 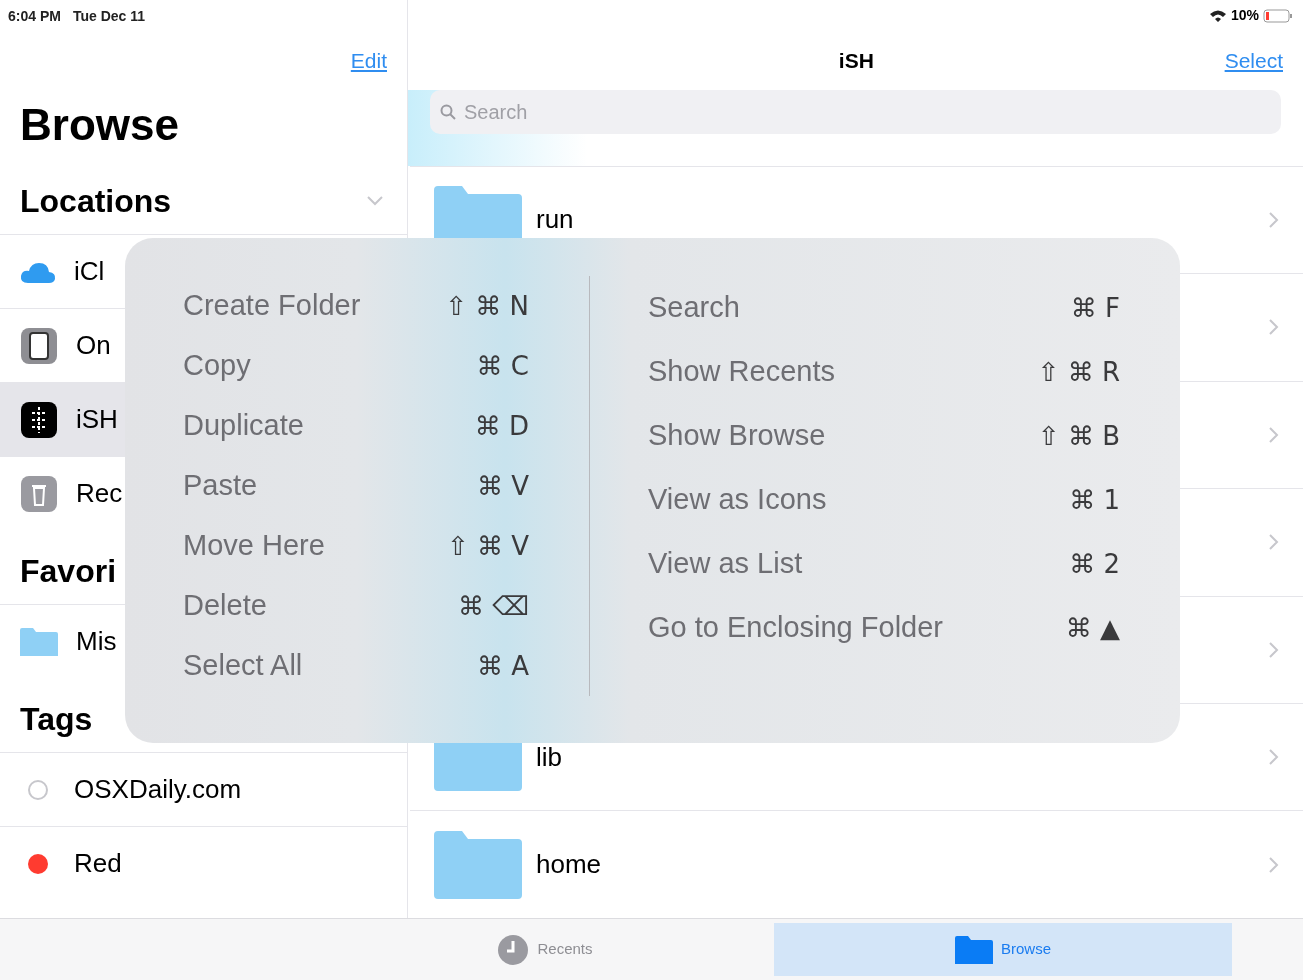 I want to click on folder-row: home, so click(x=856, y=864).